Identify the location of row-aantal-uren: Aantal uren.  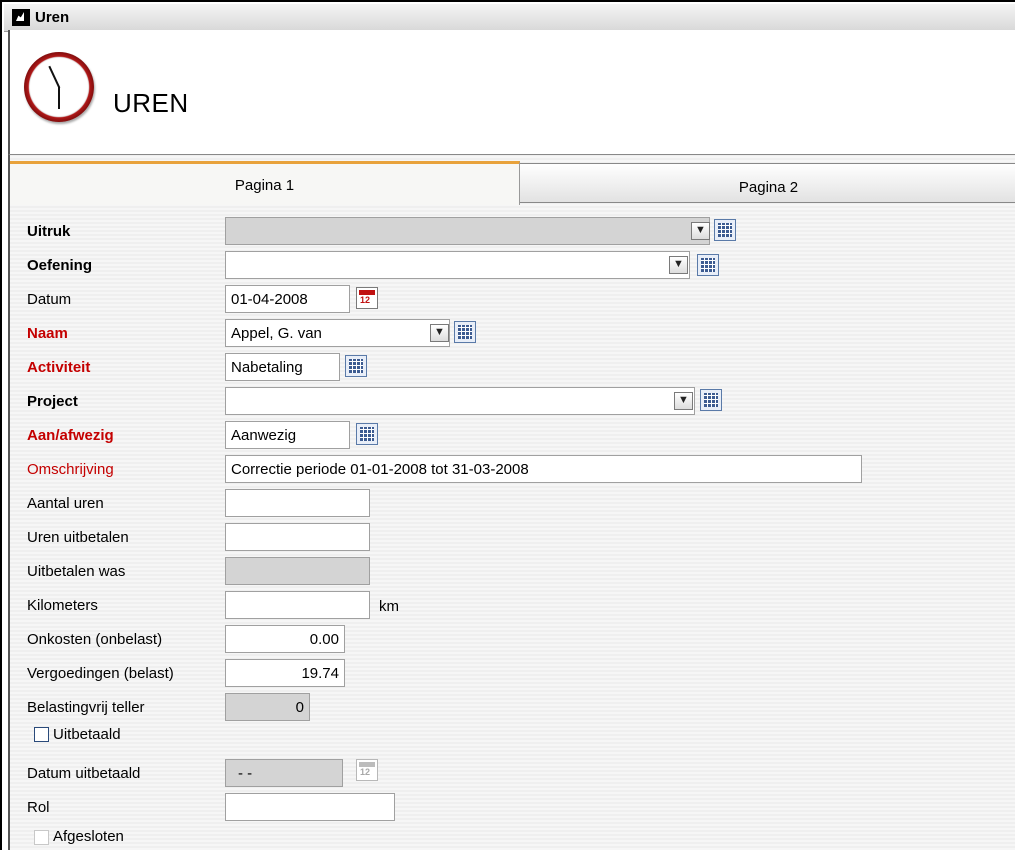
(510, 504).